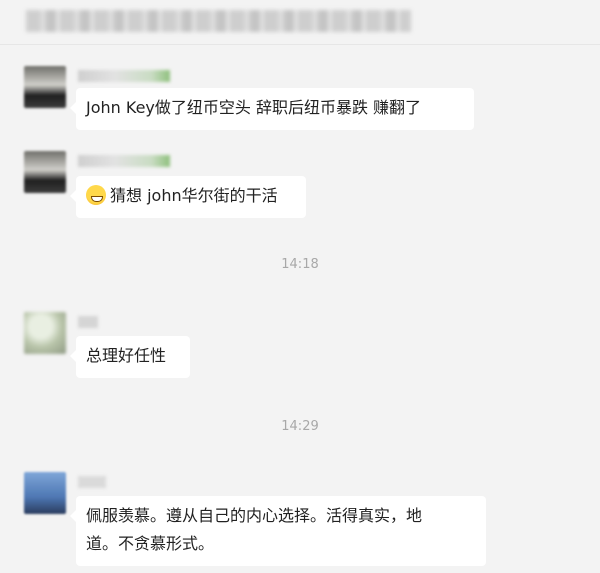 This screenshot has width=600, height=573. What do you see at coordinates (300, 264) in the screenshot?
I see `timestamp: 14:18` at bounding box center [300, 264].